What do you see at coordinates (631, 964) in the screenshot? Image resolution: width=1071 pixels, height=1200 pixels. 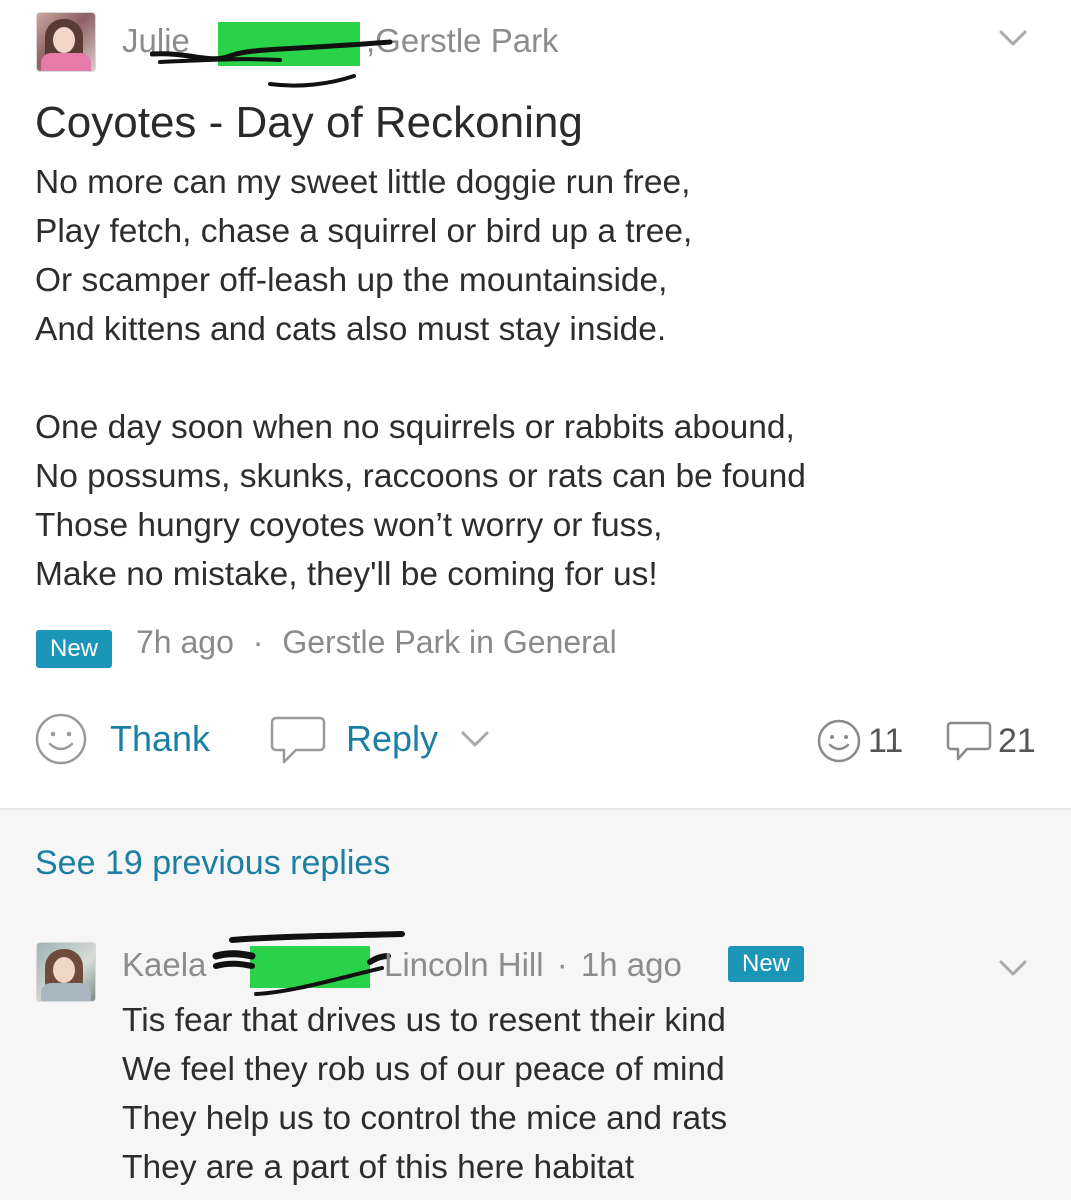 I see `reply-time: 1h ago` at bounding box center [631, 964].